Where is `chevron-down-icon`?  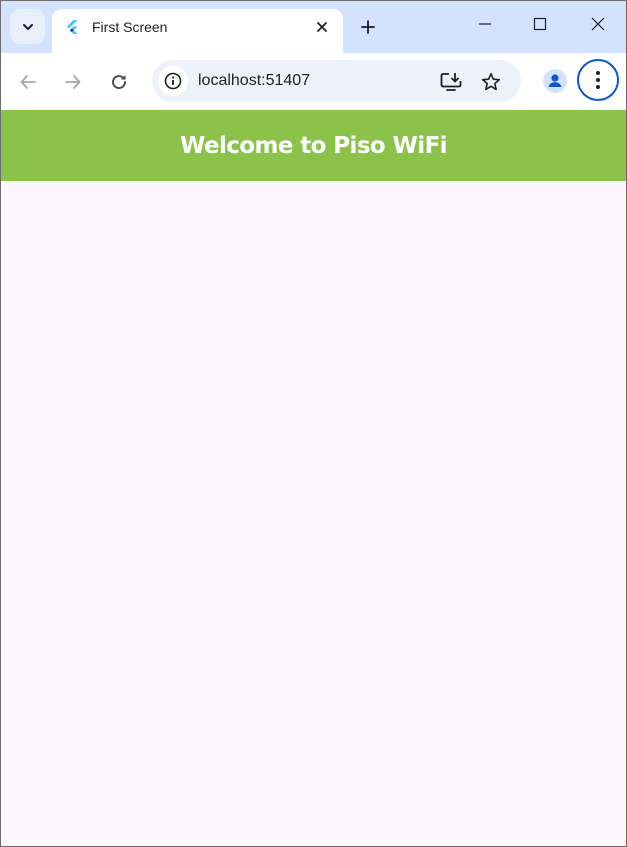
chevron-down-icon is located at coordinates (27, 26).